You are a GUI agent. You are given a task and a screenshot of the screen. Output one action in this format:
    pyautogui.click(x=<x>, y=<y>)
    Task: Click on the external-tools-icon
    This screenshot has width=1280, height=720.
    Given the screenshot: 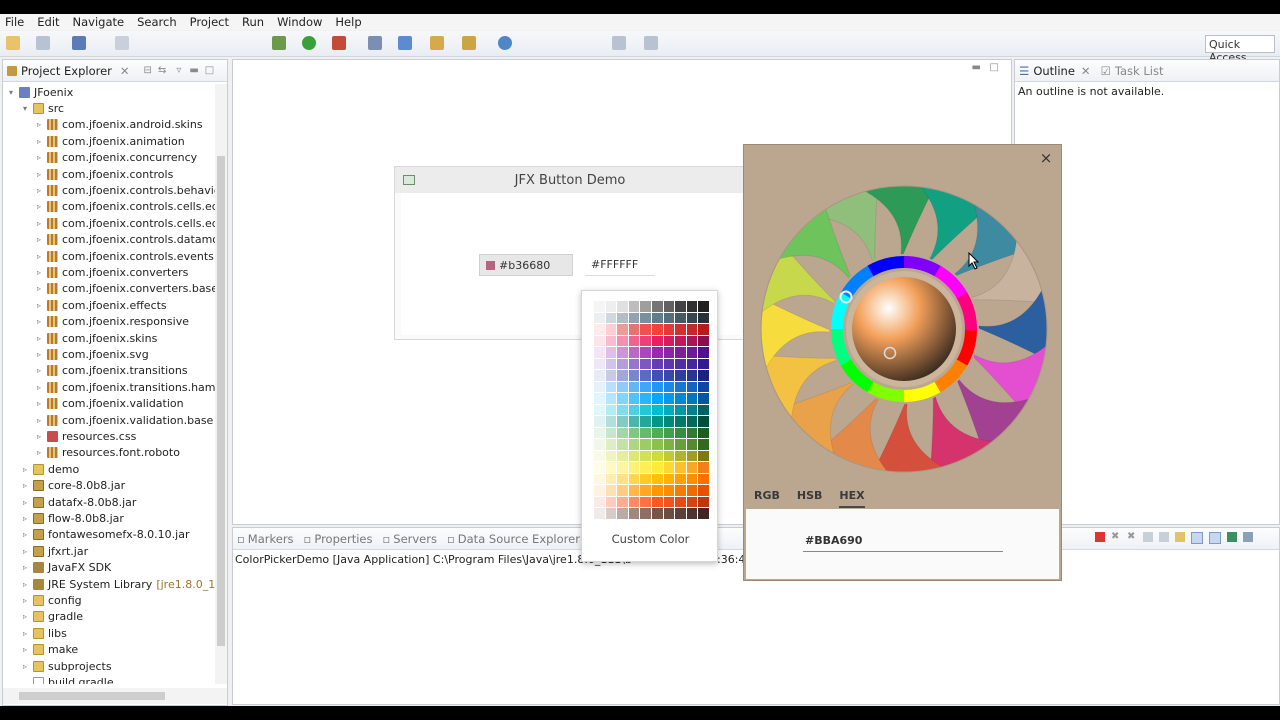 What is the action you would take?
    pyautogui.click(x=339, y=43)
    